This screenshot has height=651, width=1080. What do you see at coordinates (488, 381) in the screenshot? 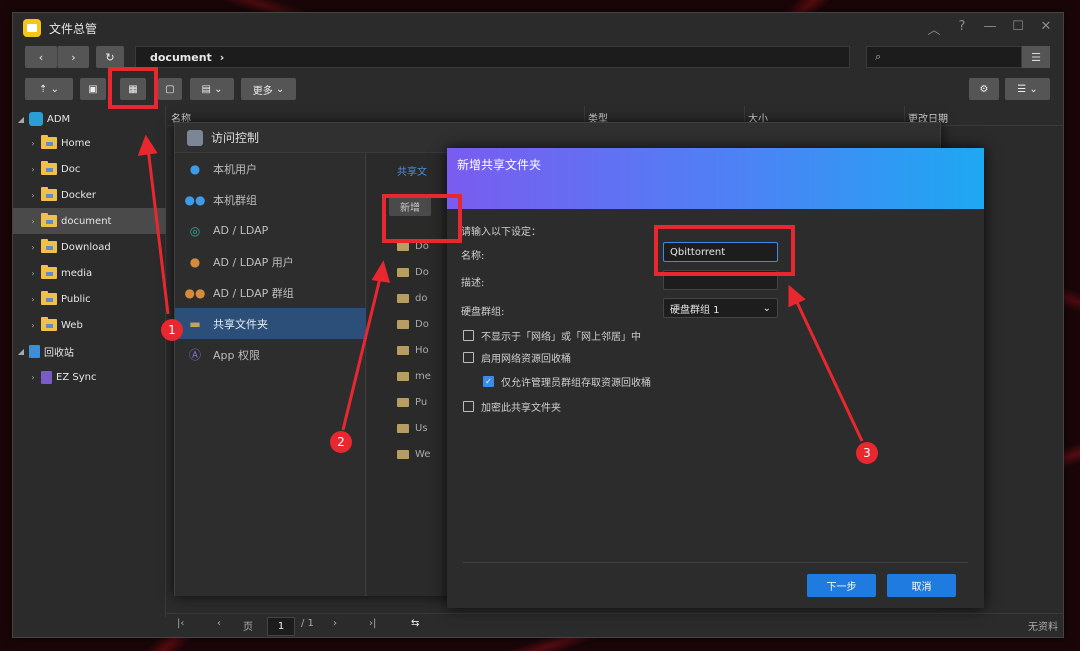
I see `checkbox-checked: ✓` at bounding box center [488, 381].